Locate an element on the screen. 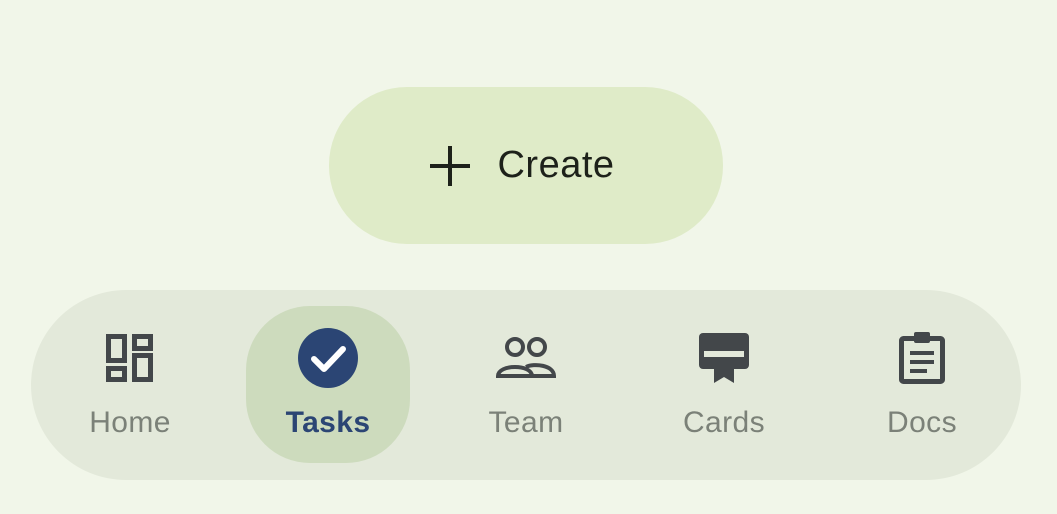 This screenshot has width=1057, height=514. create-button-label: Create is located at coordinates (556, 165).